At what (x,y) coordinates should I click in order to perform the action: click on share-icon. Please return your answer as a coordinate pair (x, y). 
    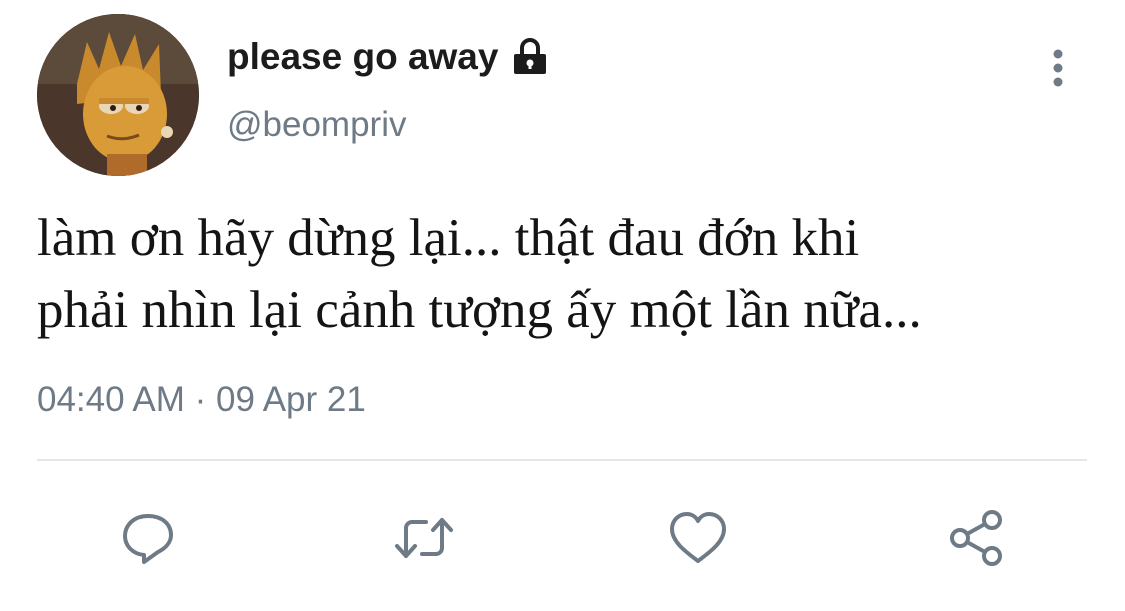
    Looking at the image, I should click on (976, 538).